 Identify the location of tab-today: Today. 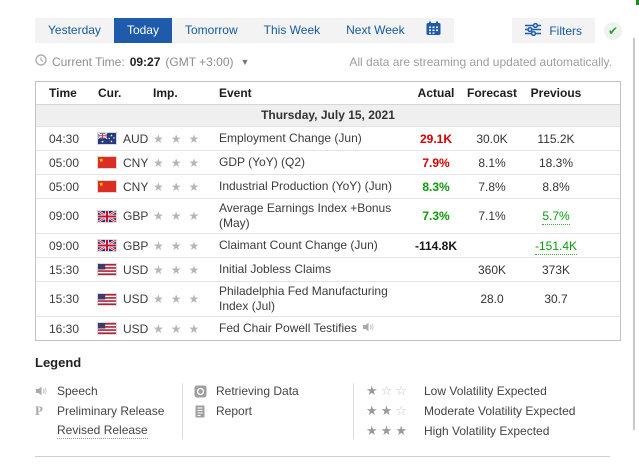
(142, 30).